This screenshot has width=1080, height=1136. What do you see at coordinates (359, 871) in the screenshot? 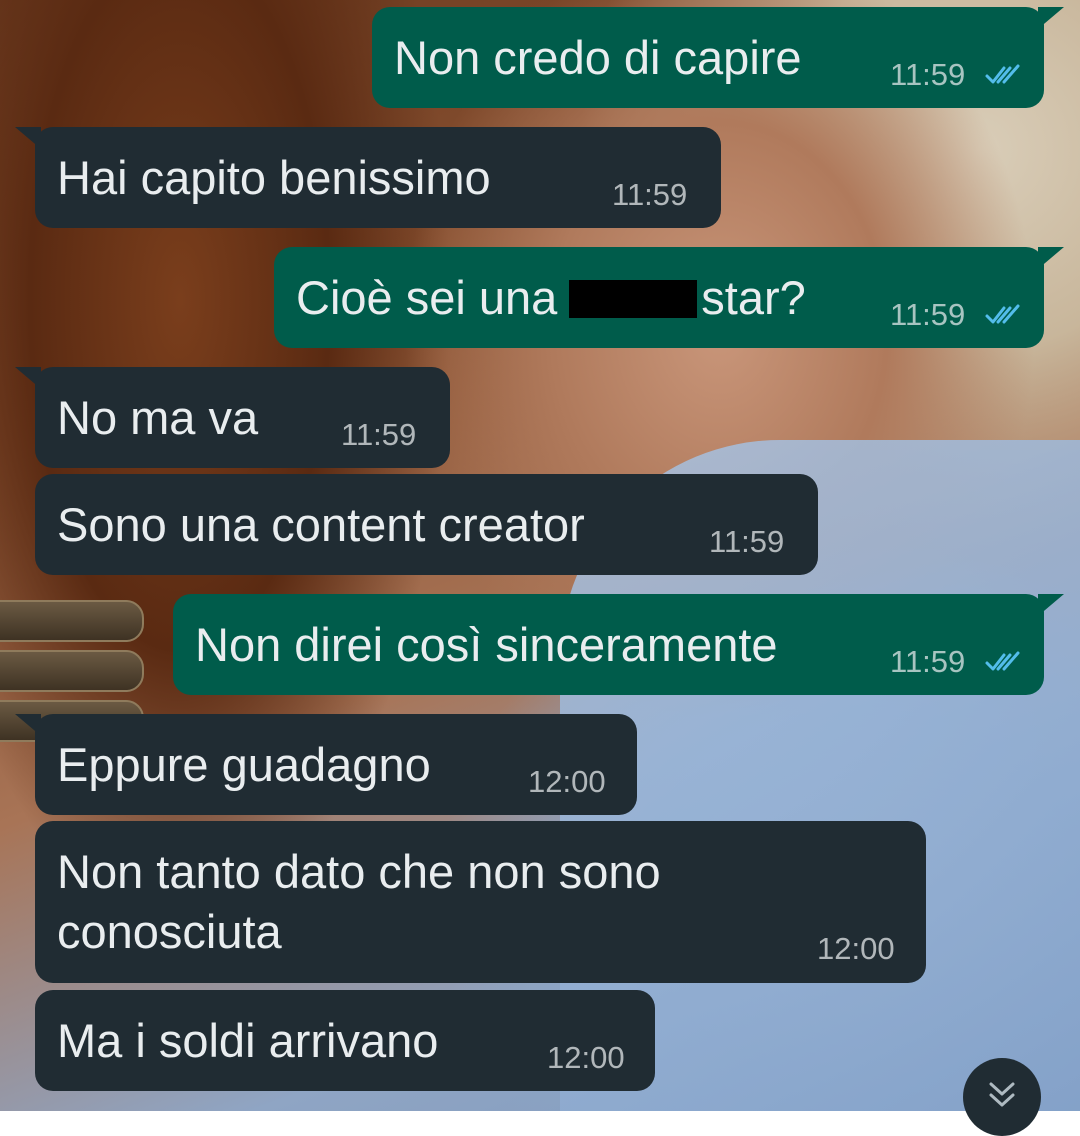
I see `message-text-line-1: Non tanto dato che non sono` at bounding box center [359, 871].